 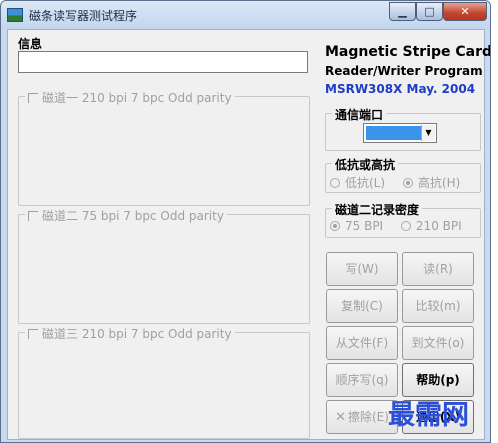 I want to click on radio-high-coercivity: 高抗(H), so click(x=431, y=182).